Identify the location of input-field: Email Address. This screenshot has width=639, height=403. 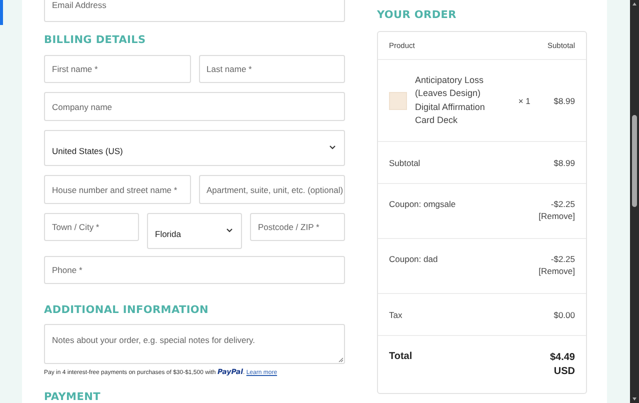
(194, 11).